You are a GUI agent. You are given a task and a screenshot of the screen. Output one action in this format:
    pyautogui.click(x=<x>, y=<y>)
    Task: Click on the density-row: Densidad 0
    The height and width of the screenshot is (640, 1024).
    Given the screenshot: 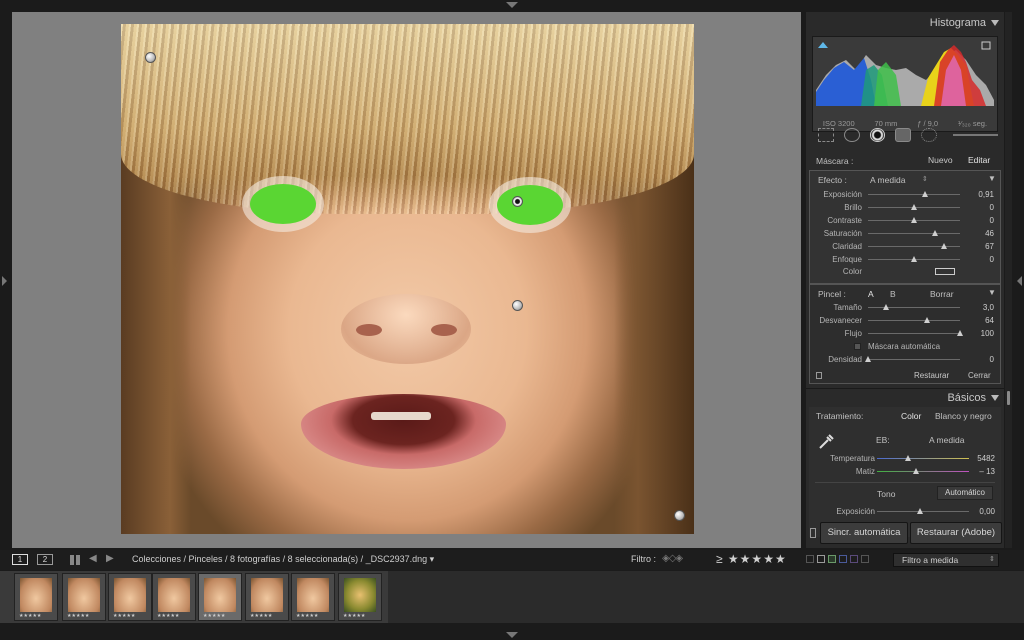 What is the action you would take?
    pyautogui.click(x=905, y=359)
    